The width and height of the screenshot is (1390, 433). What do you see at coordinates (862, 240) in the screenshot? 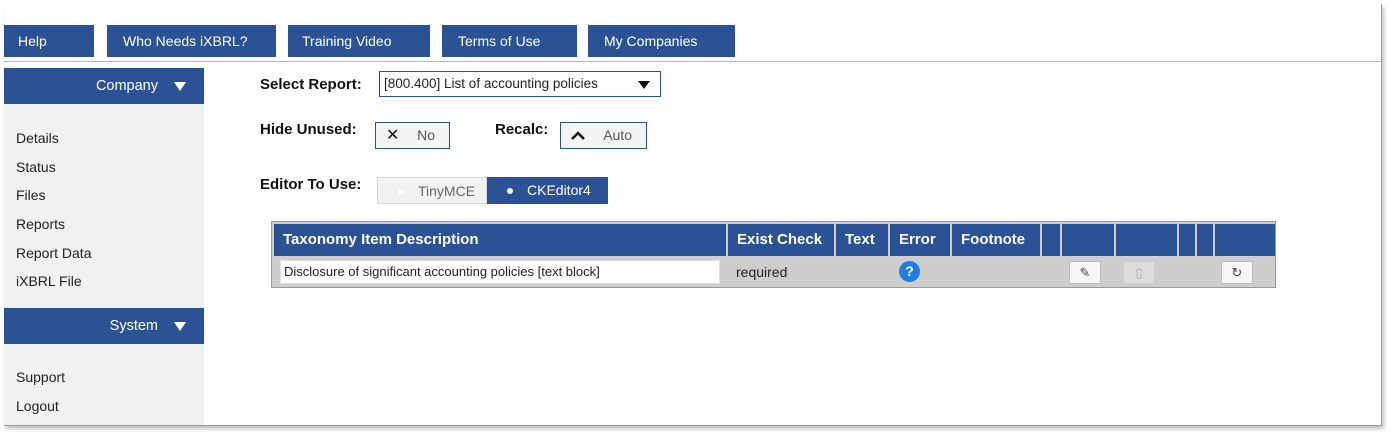
I see `header-text: Text` at bounding box center [862, 240].